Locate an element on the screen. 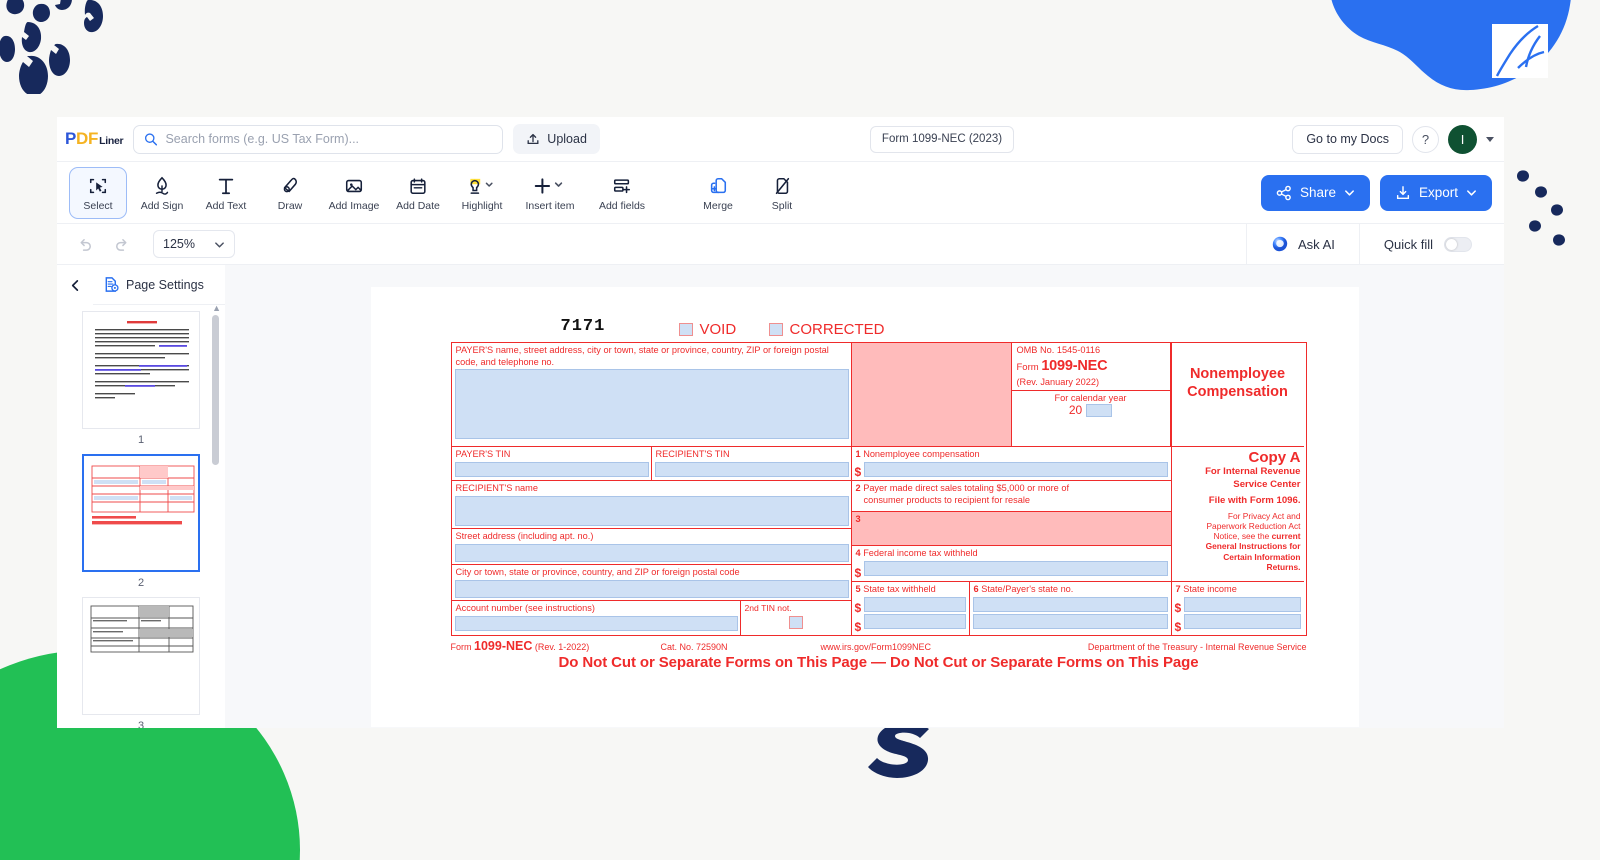 This screenshot has height=860, width=1600. tool-split: Split is located at coordinates (782, 192).